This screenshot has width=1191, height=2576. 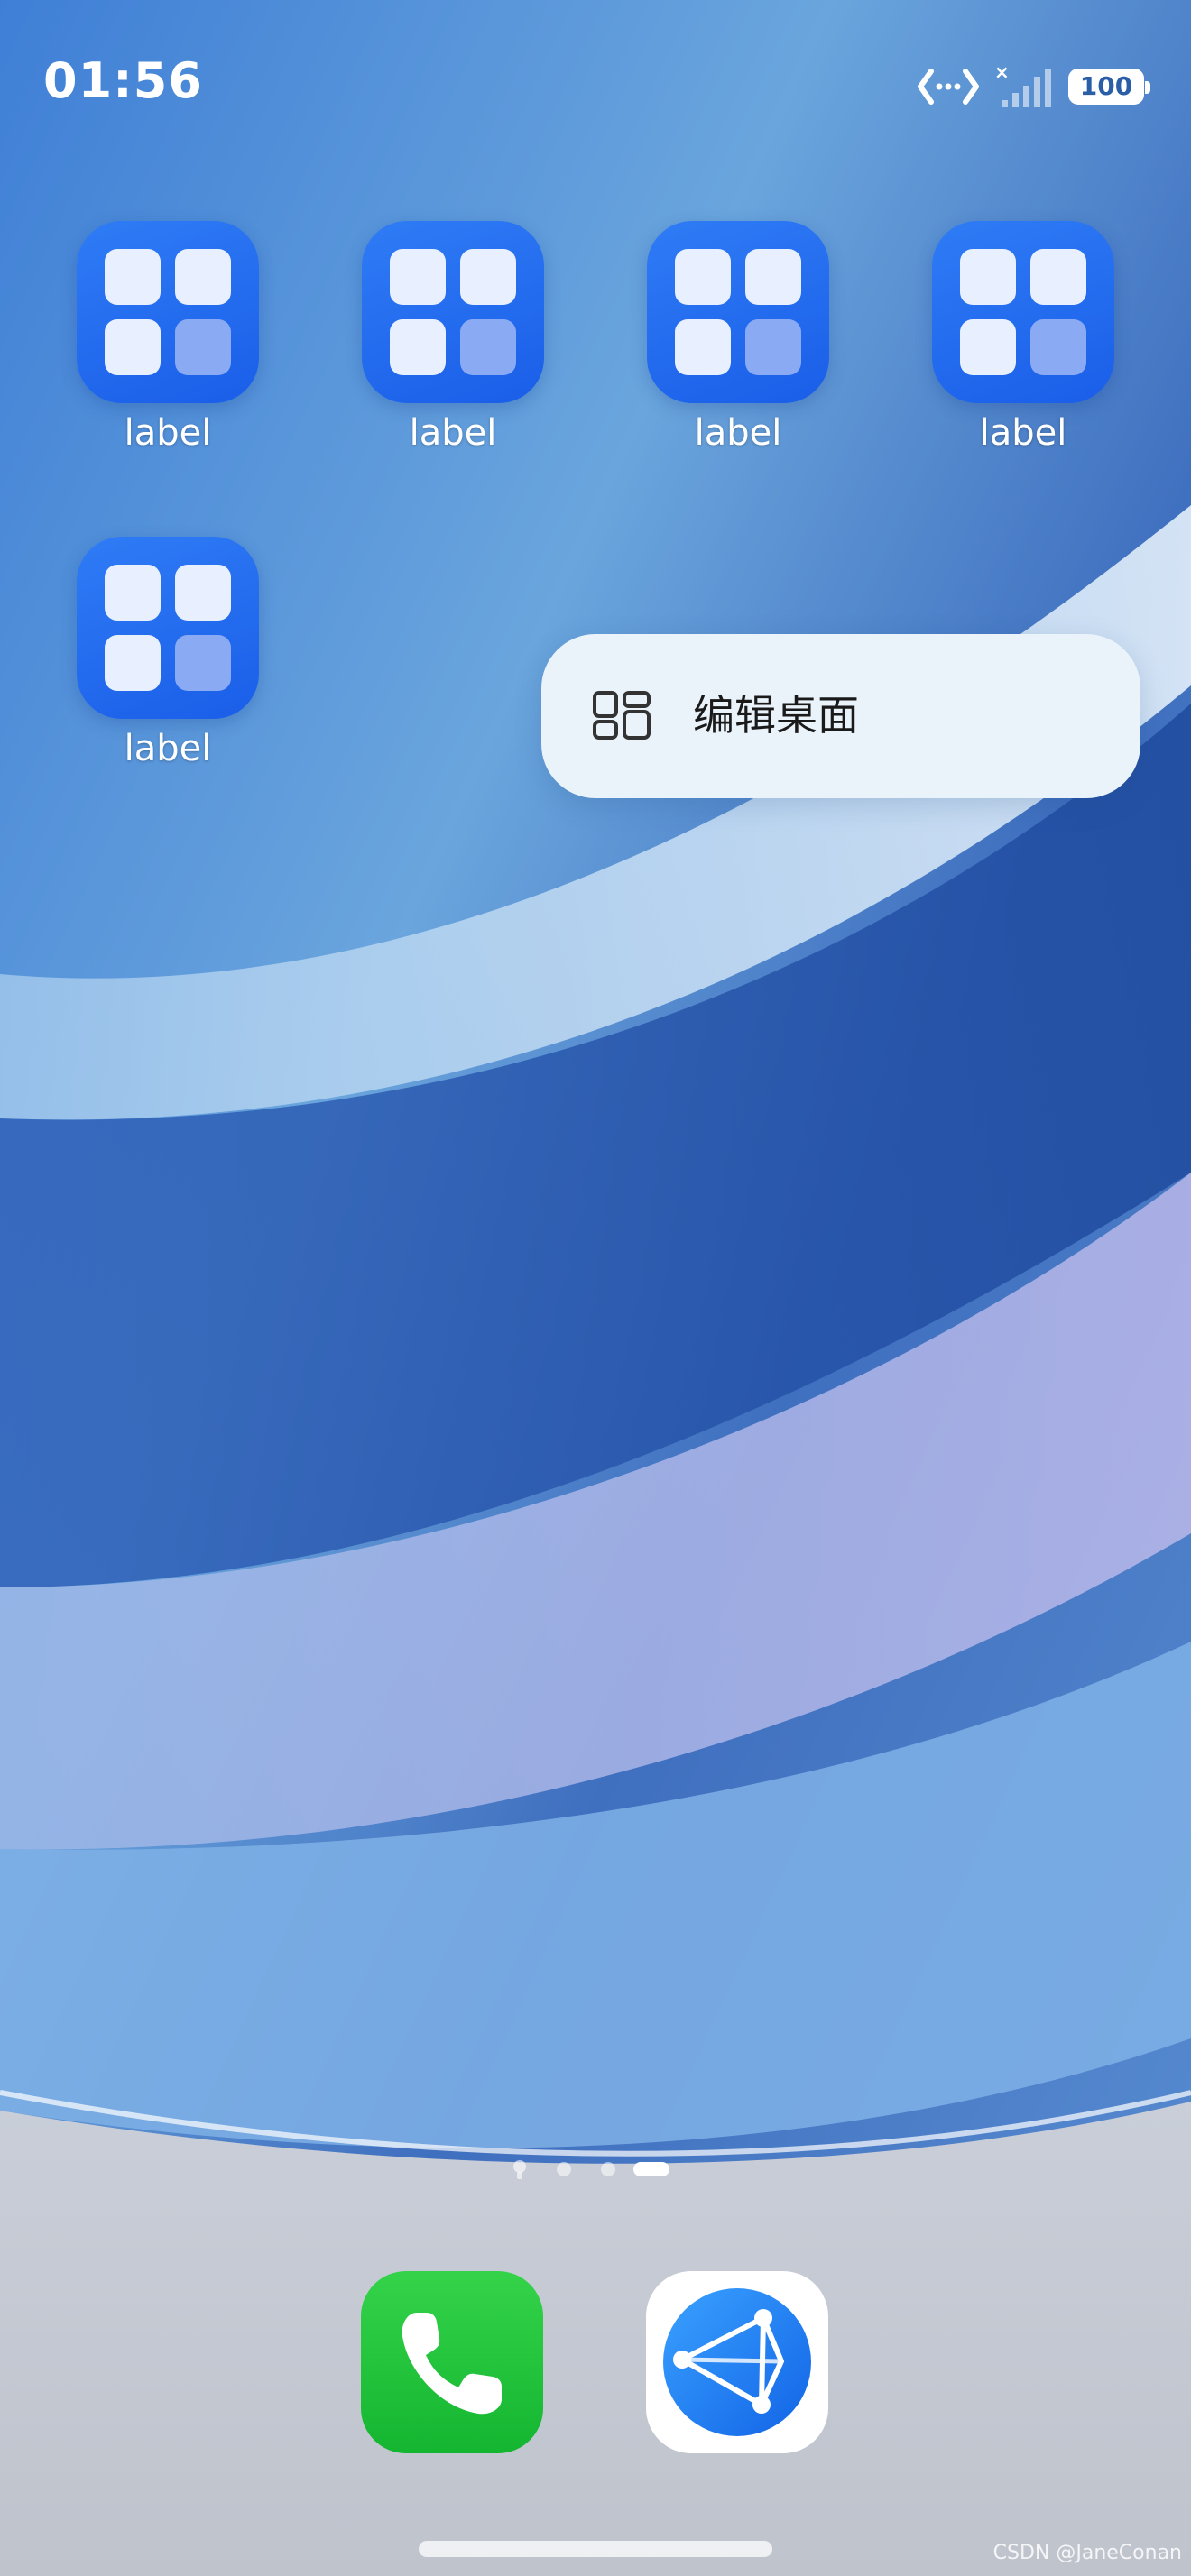 What do you see at coordinates (595, 2549) in the screenshot?
I see `home-indicator` at bounding box center [595, 2549].